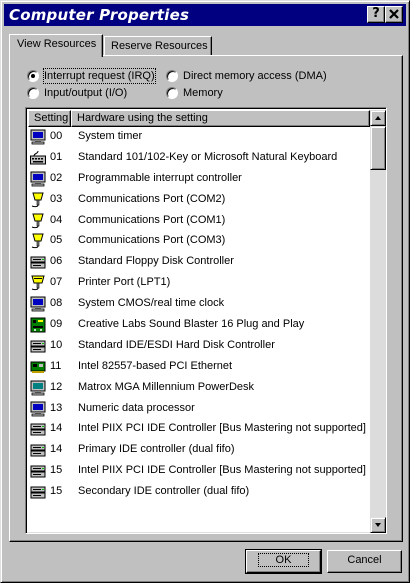 Image resolution: width=410 pixels, height=583 pixels. I want to click on tab-strip: View Resources Reserve Resources, so click(206, 45).